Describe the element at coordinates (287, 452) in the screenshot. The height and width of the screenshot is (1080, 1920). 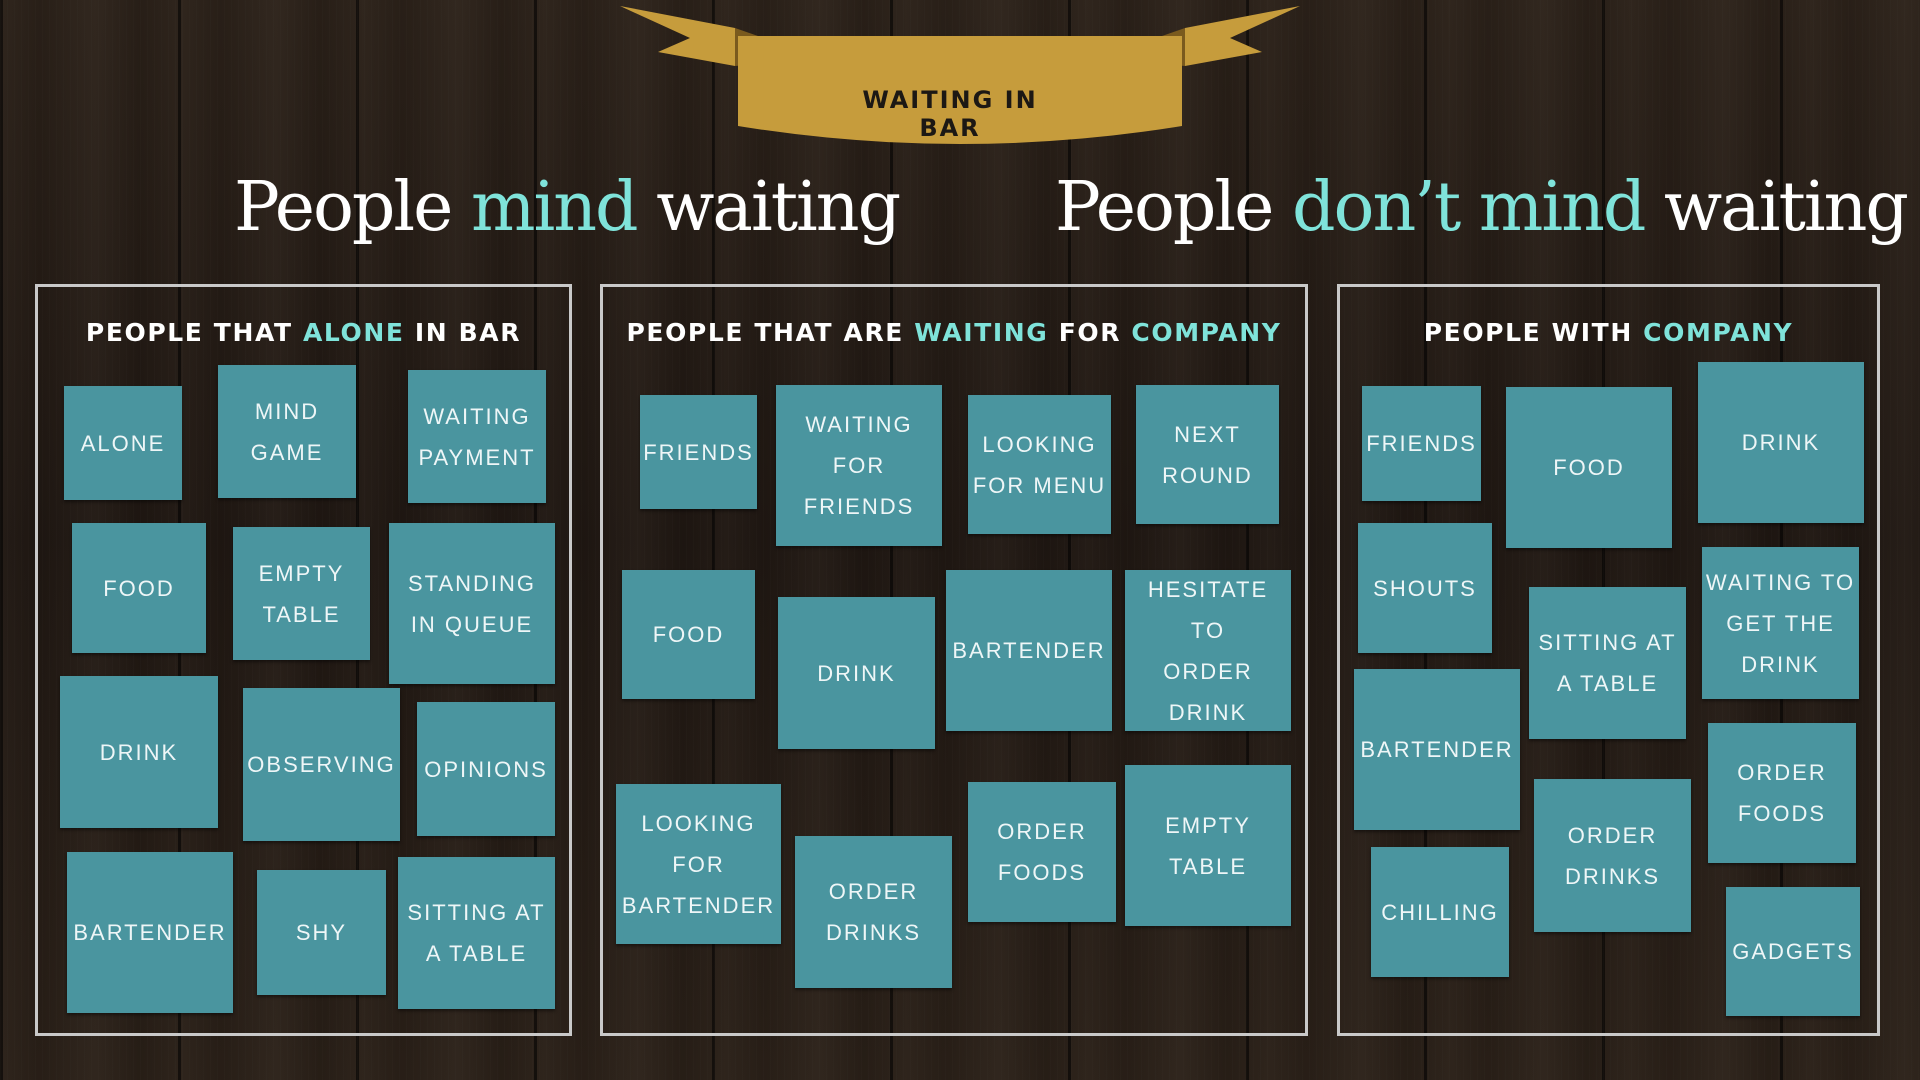
I see `note-line: GAME` at that location.